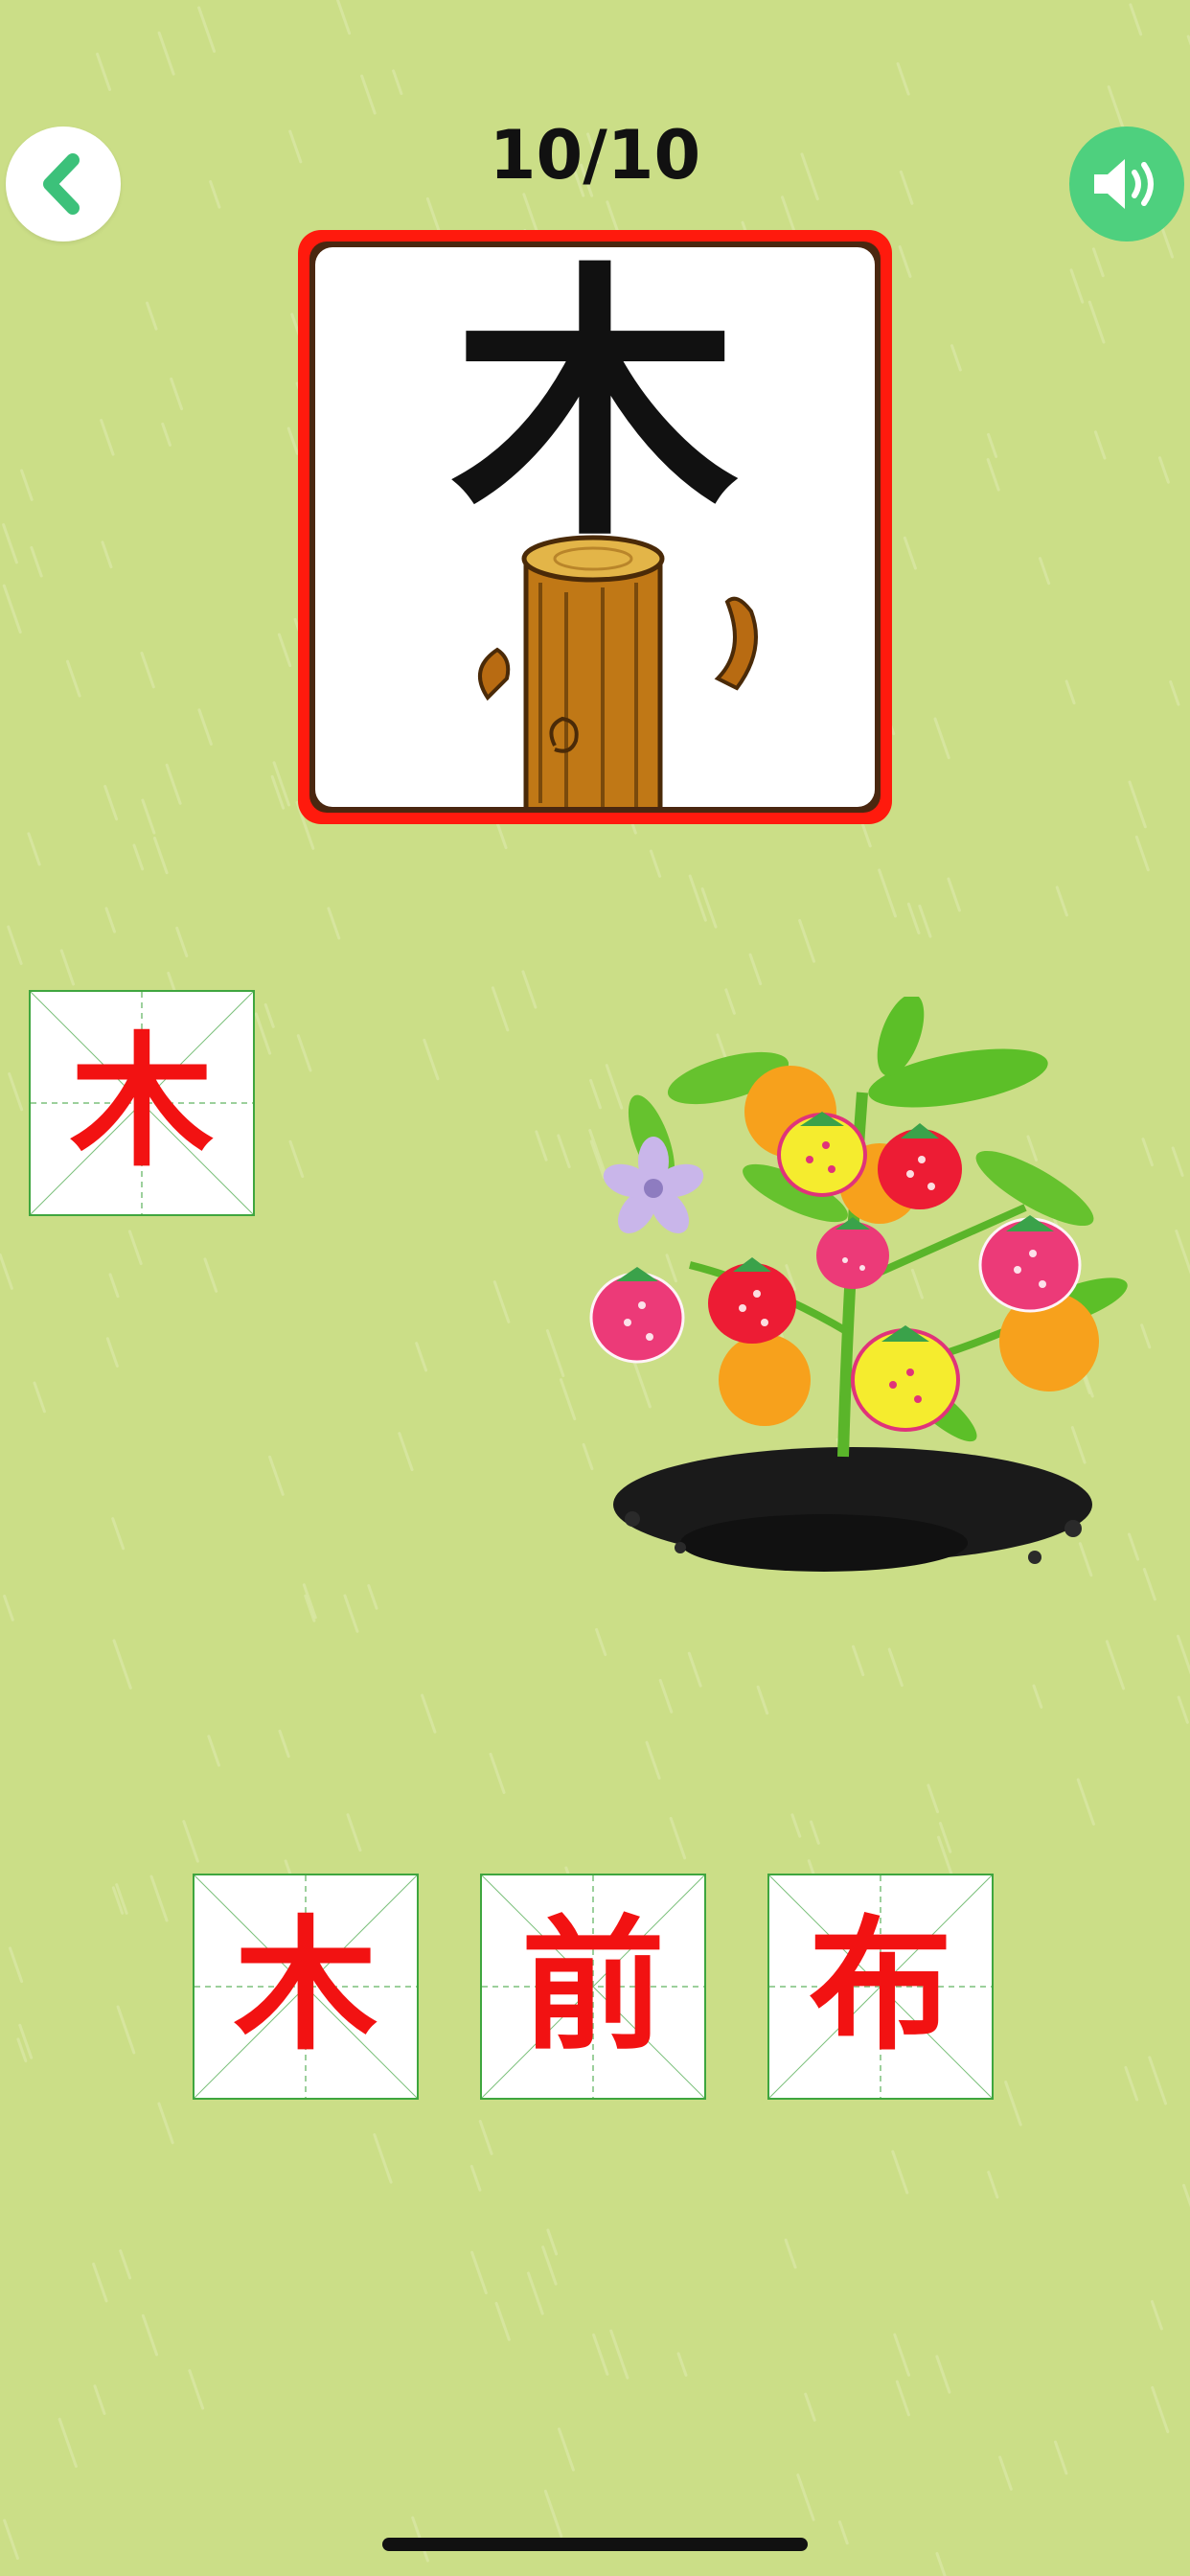 Image resolution: width=1190 pixels, height=2576 pixels. What do you see at coordinates (595, 410) in the screenshot?
I see `flashcard-character: 木` at bounding box center [595, 410].